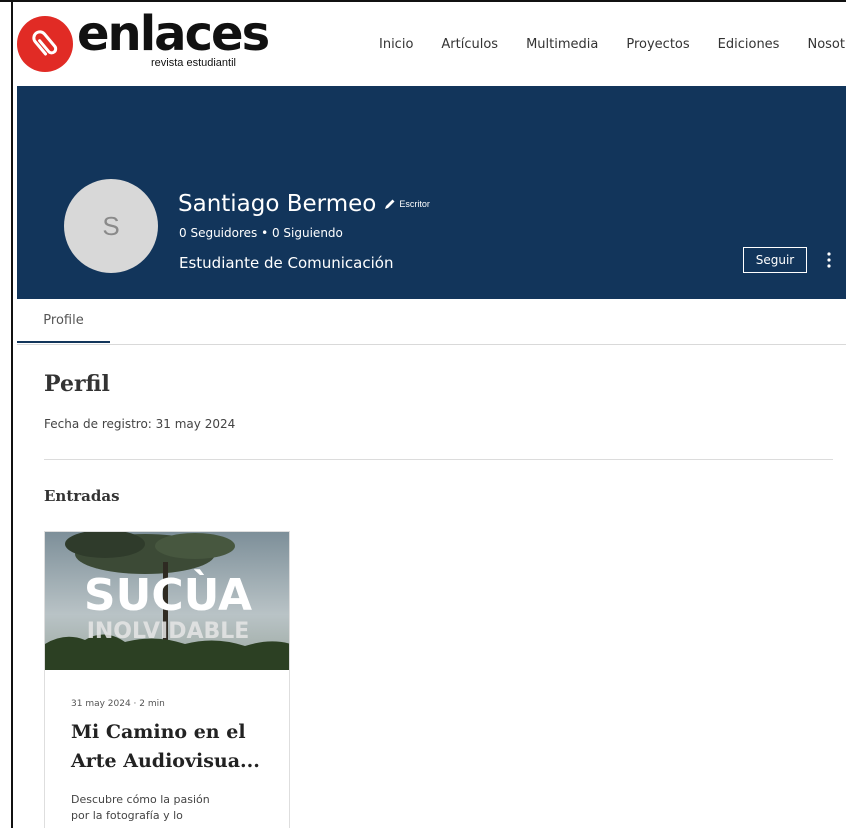  I want to click on window-frame-left, so click(12, 414).